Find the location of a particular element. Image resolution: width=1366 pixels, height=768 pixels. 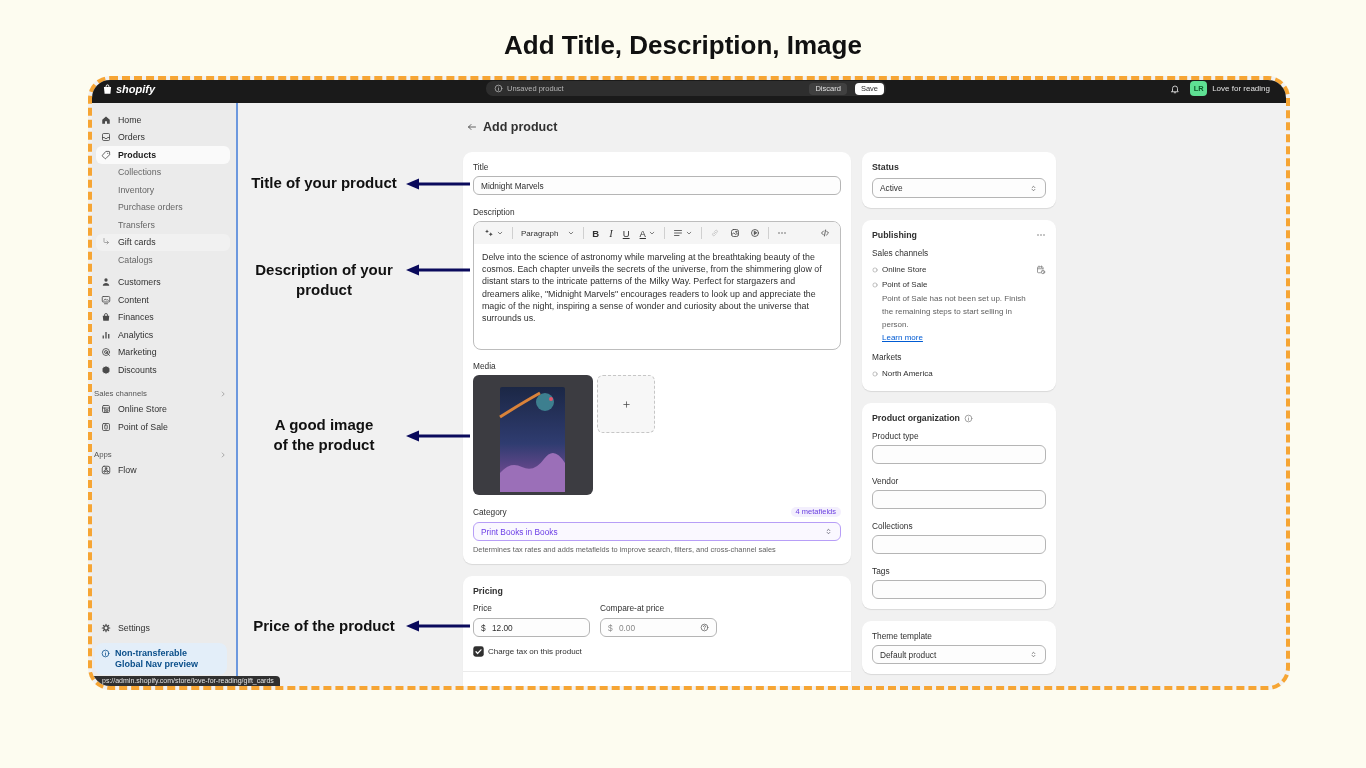

field-label: Category is located at coordinates (490, 512).